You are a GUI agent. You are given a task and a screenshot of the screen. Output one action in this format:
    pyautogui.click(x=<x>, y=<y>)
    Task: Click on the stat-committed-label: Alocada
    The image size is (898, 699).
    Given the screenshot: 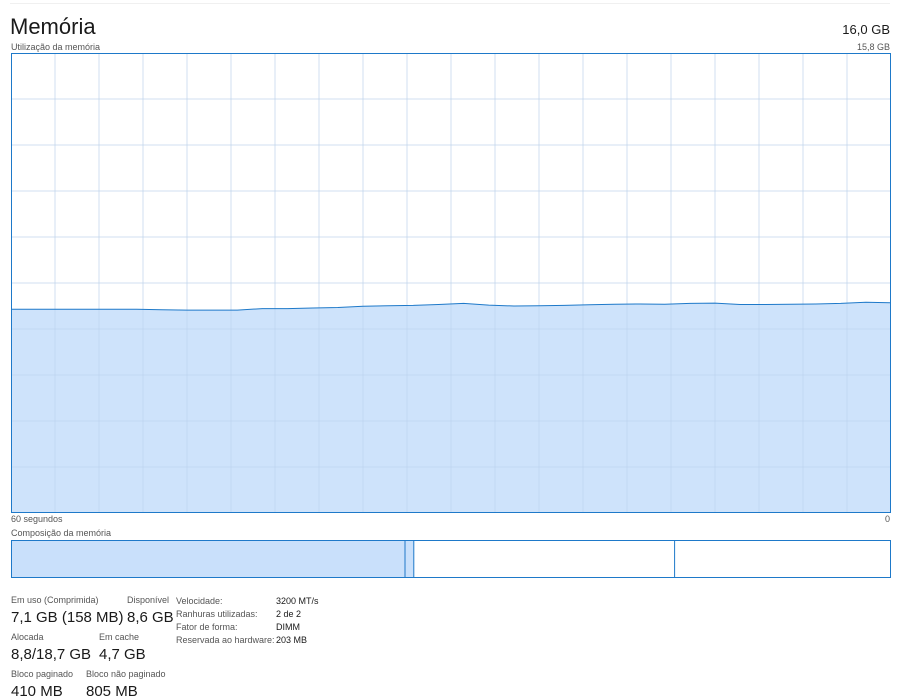 What is the action you would take?
    pyautogui.click(x=27, y=637)
    